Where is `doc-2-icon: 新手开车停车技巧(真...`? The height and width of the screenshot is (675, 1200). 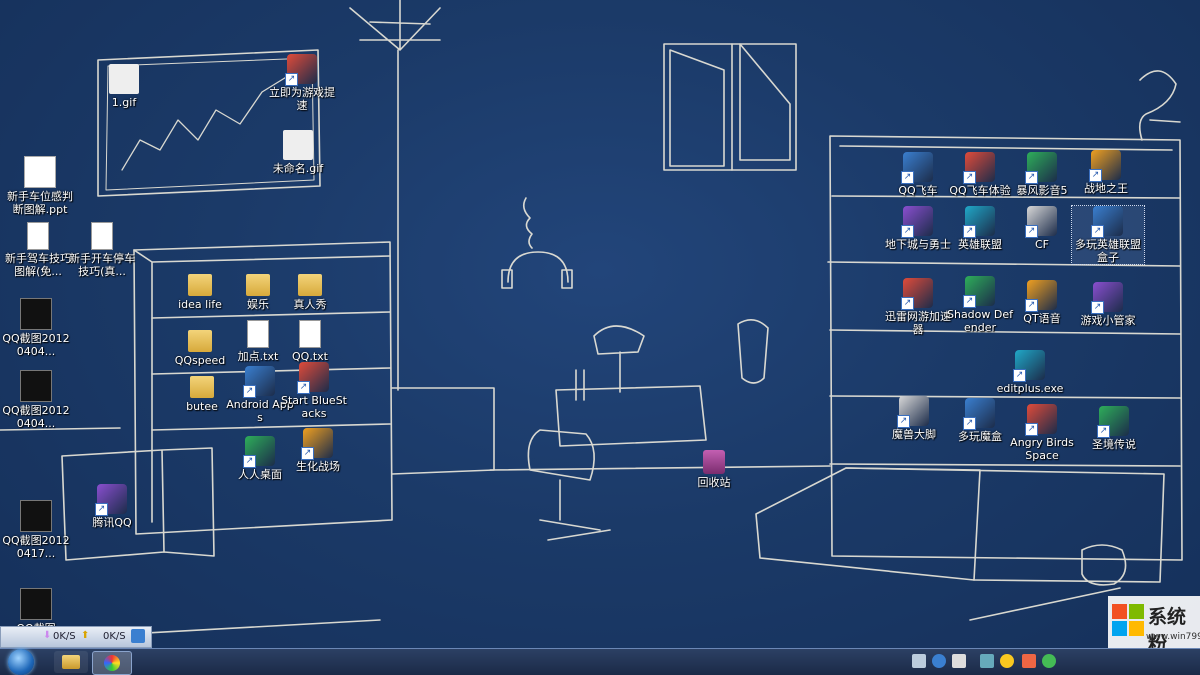 doc-2-icon: 新手开车停车技巧(真... is located at coordinates (102, 250).